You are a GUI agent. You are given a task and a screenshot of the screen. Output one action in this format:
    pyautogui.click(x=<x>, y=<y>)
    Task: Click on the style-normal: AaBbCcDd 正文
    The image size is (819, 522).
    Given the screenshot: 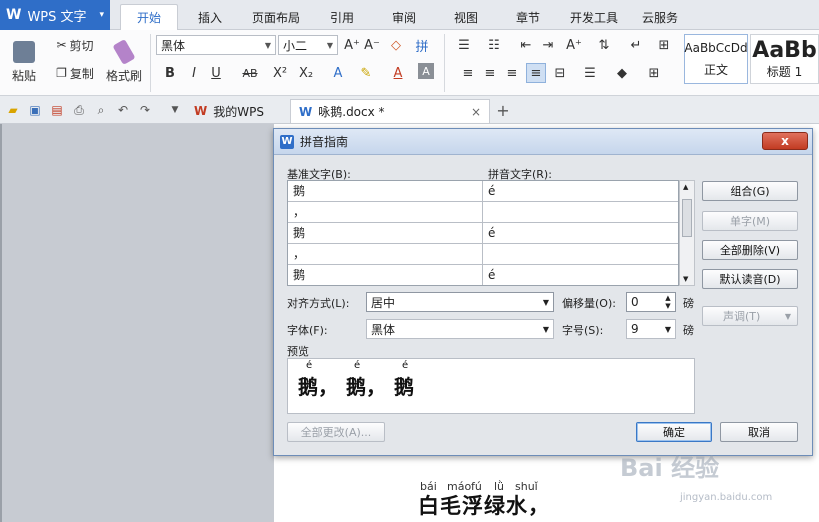 What is the action you would take?
    pyautogui.click(x=716, y=59)
    